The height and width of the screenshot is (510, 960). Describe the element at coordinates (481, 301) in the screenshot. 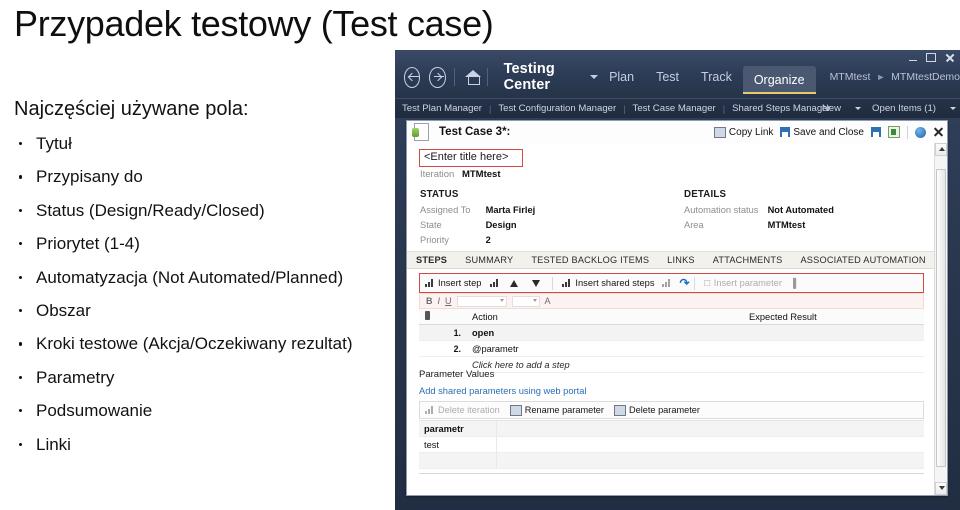

I see `font-family-select` at that location.